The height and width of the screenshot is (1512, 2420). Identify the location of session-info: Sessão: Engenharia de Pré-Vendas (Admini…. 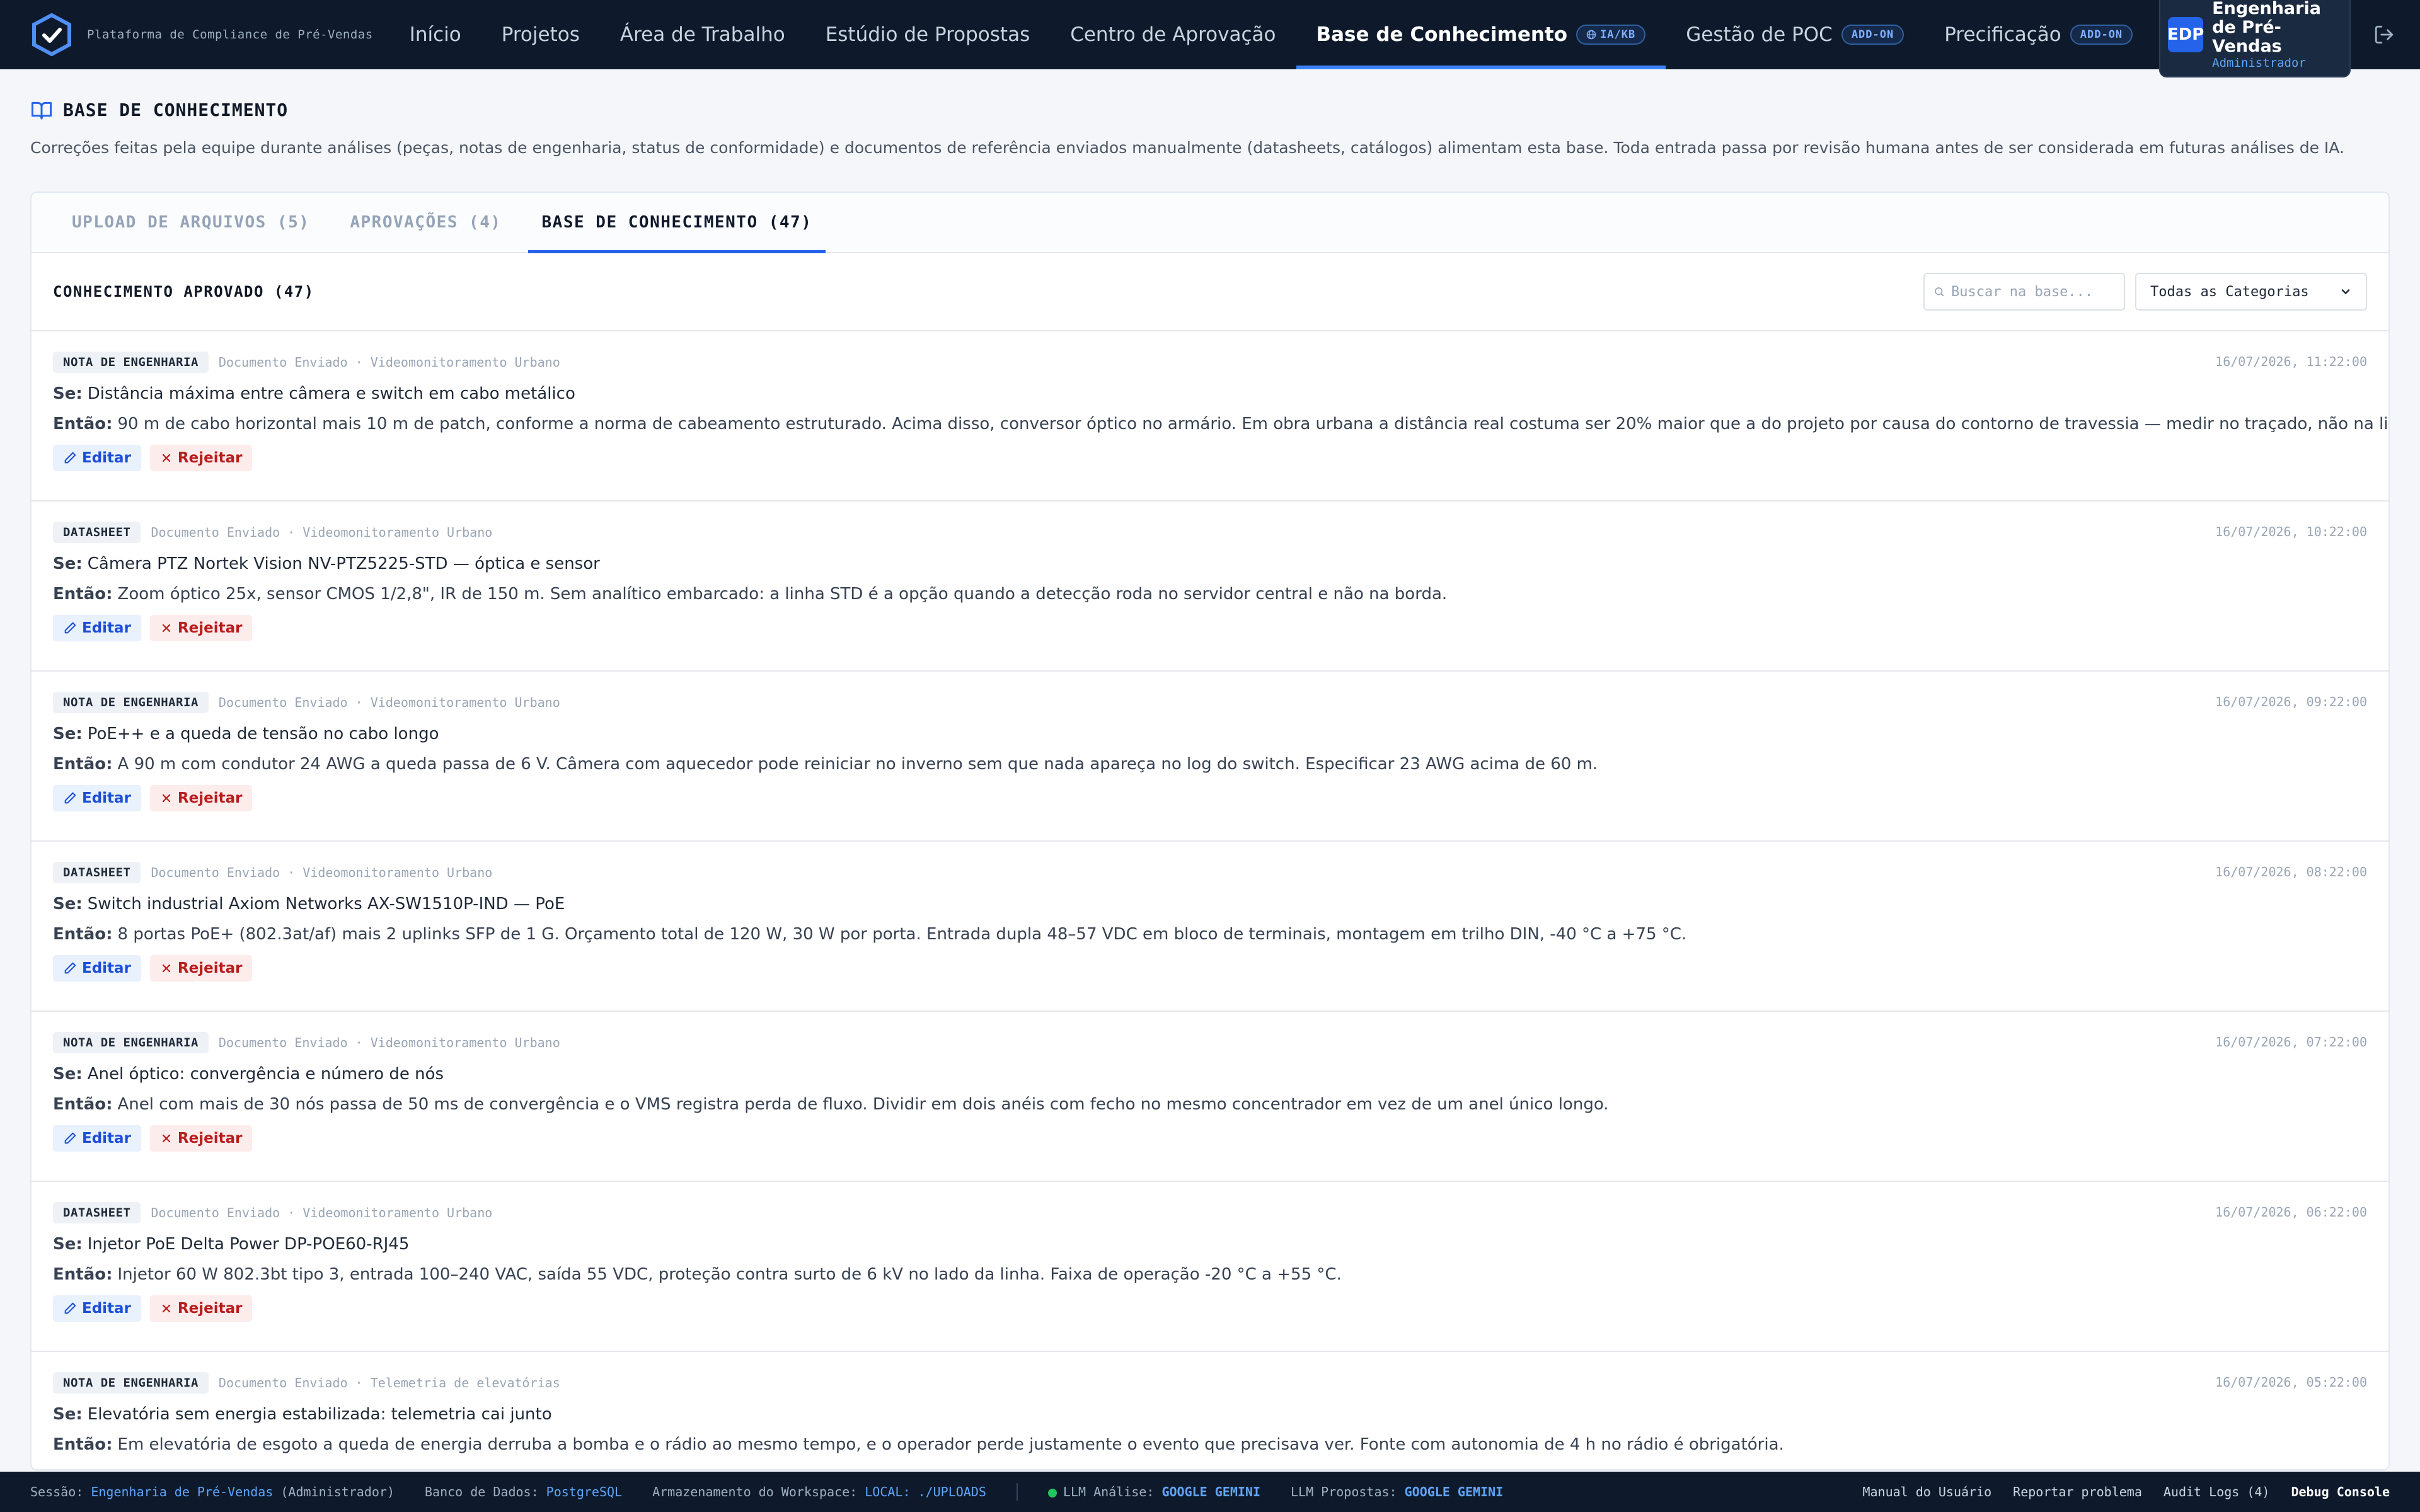
(212, 1491).